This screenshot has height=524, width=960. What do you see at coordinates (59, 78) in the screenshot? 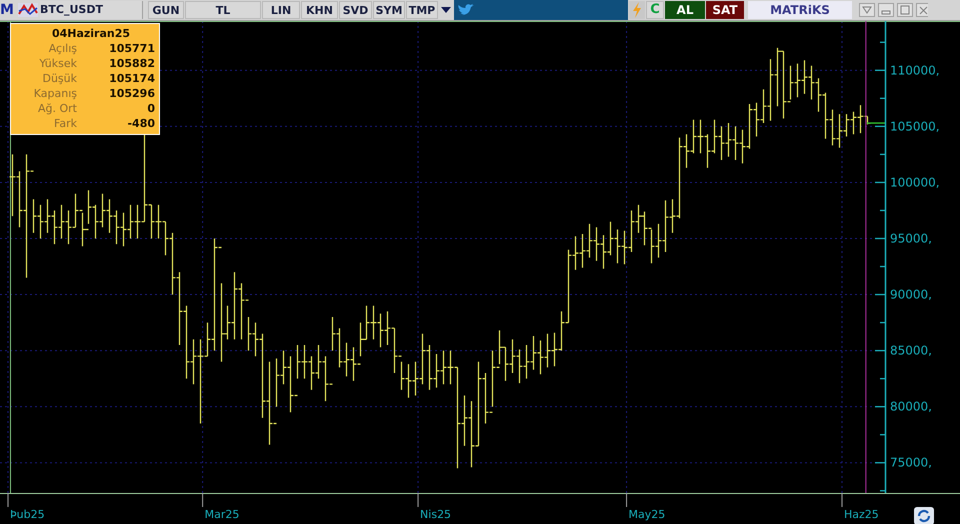
I see `info-label: Düşük` at bounding box center [59, 78].